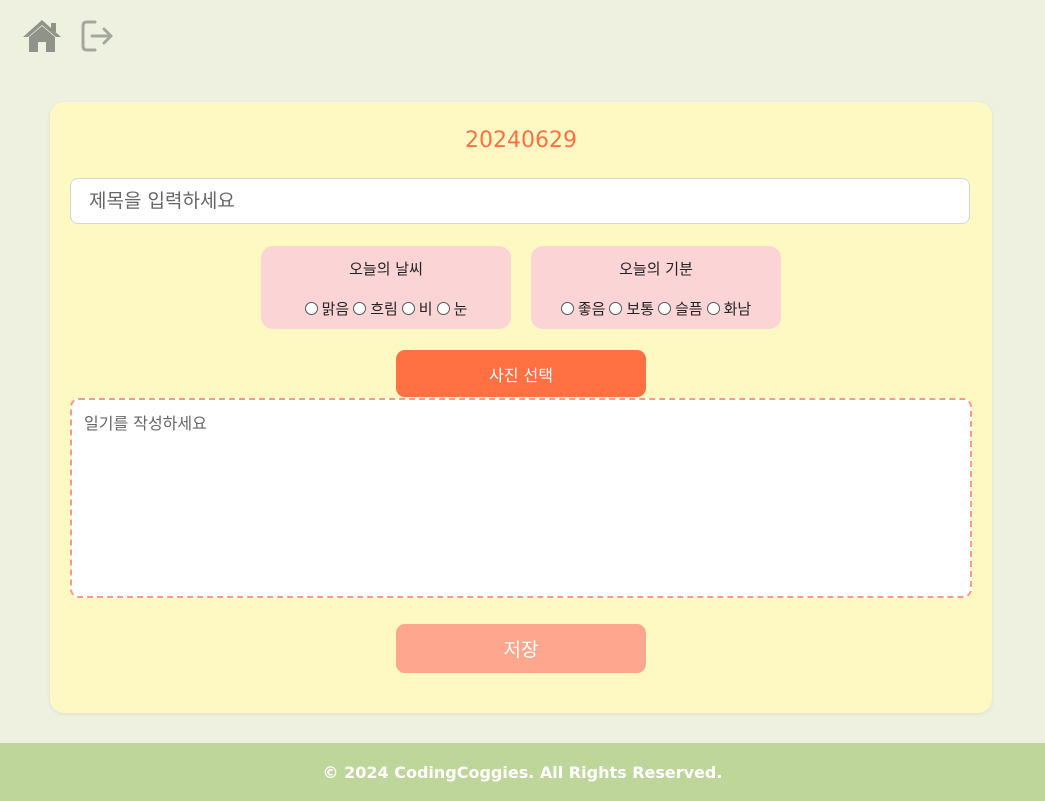 The width and height of the screenshot is (1045, 801). I want to click on mood-option-normal: 보통, so click(631, 308).